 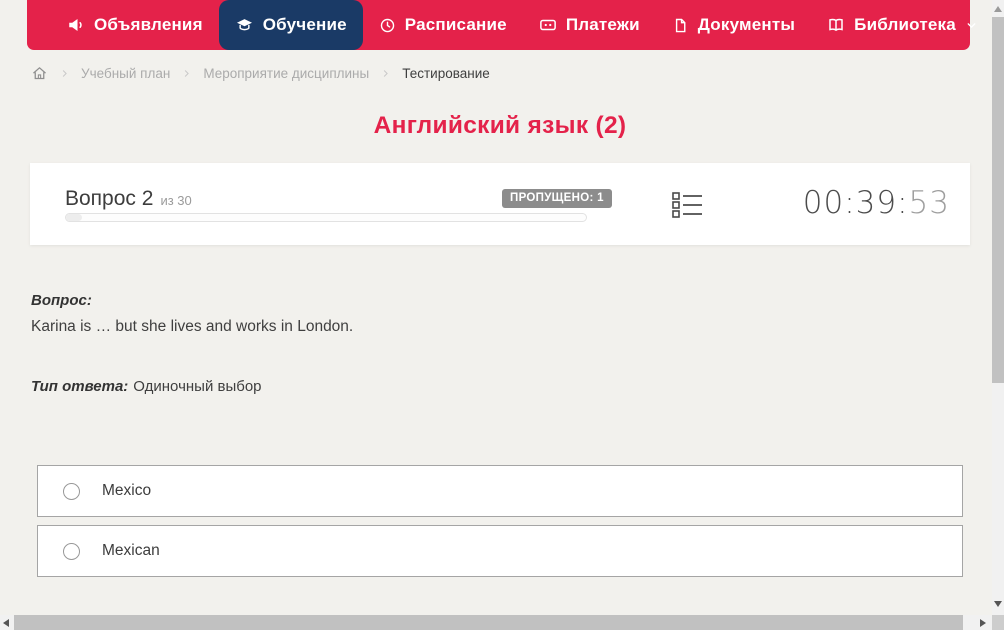 I want to click on answer-type-value: Одиночный выбор, so click(x=197, y=386).